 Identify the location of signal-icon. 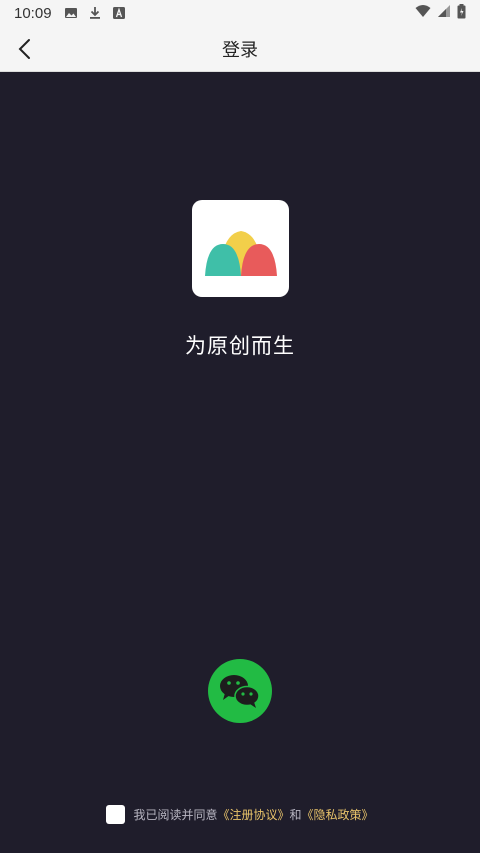
(444, 13).